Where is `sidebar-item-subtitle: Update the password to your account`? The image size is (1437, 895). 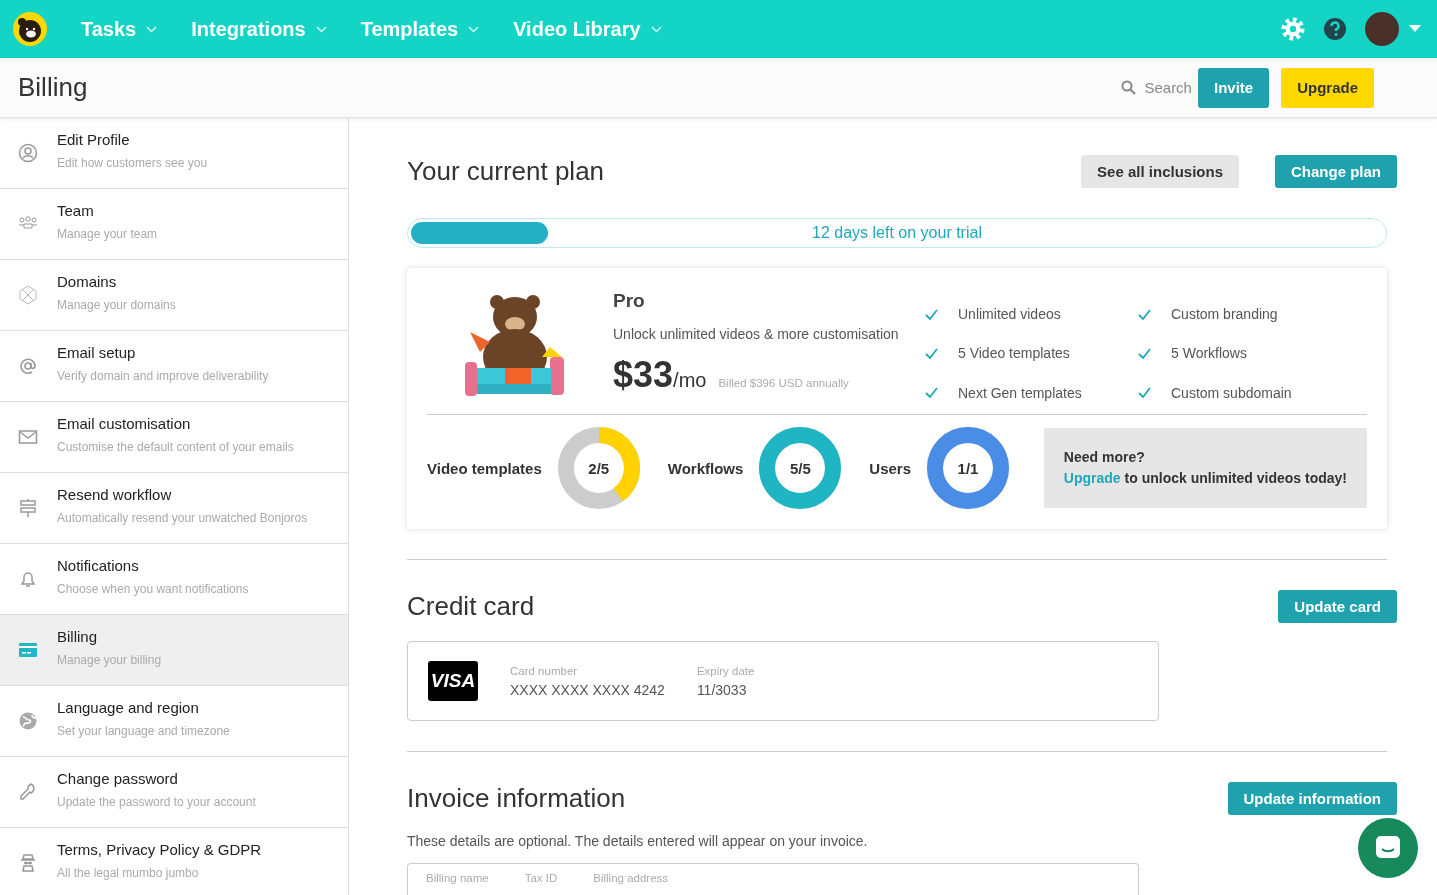 sidebar-item-subtitle: Update the password to your account is located at coordinates (156, 802).